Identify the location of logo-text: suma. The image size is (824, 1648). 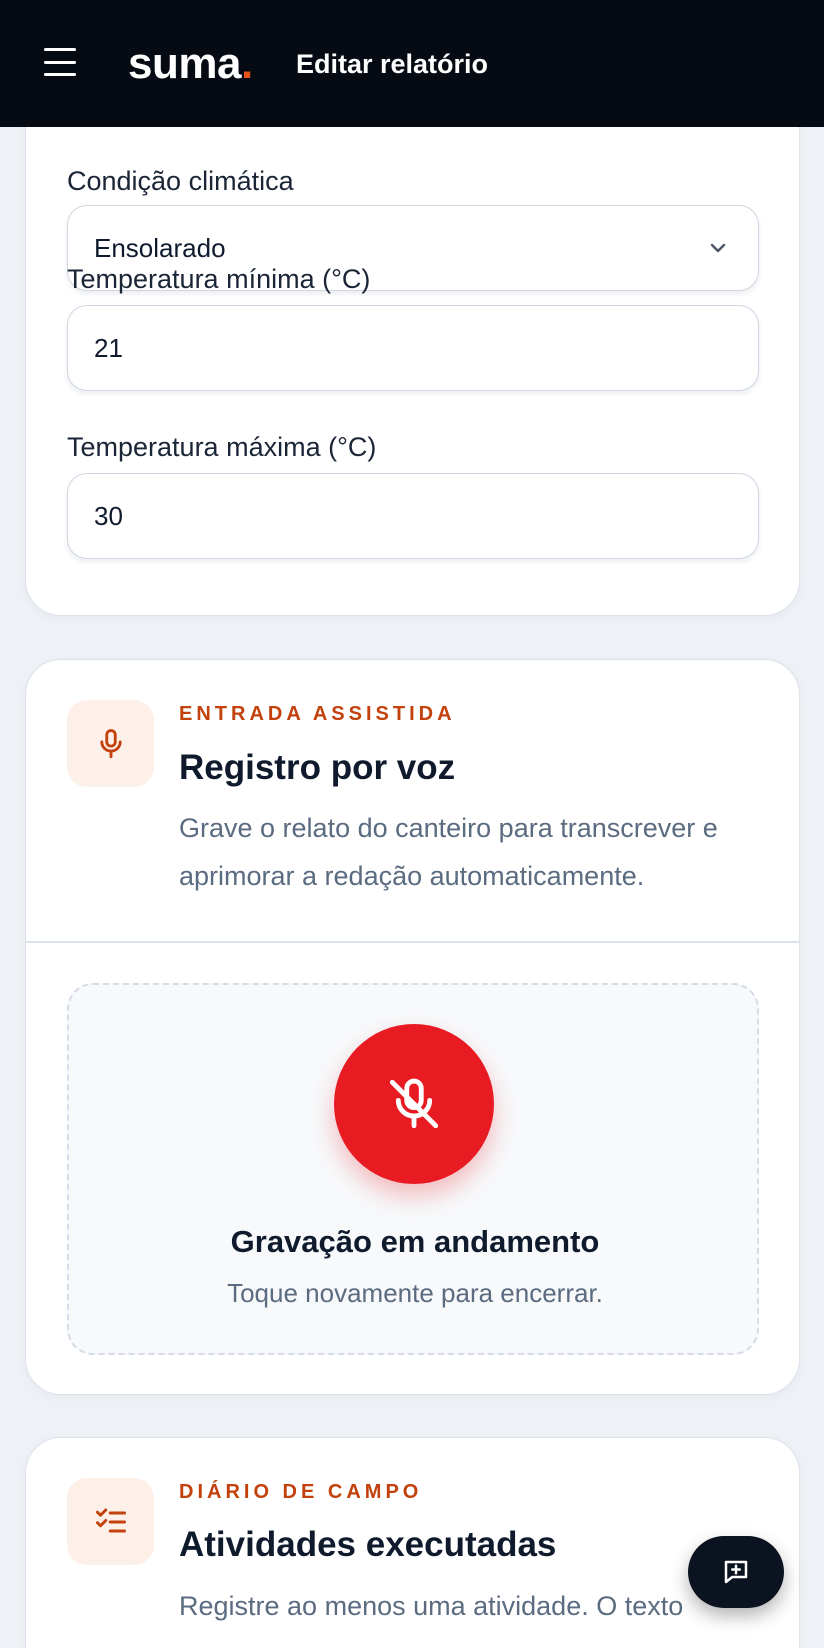
(184, 63).